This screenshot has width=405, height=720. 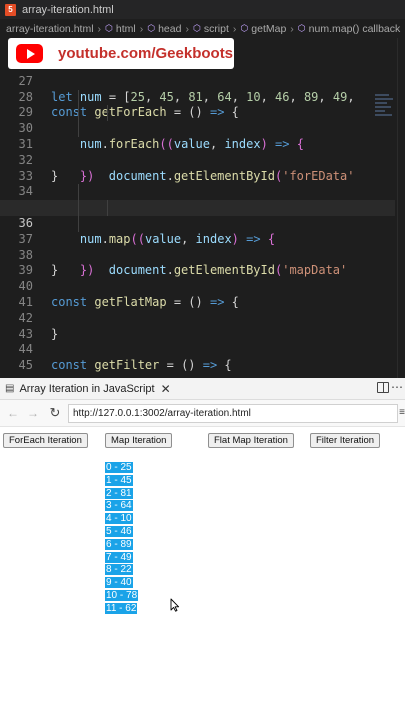 I want to click on youtube-logo-icon, so click(x=29, y=53).